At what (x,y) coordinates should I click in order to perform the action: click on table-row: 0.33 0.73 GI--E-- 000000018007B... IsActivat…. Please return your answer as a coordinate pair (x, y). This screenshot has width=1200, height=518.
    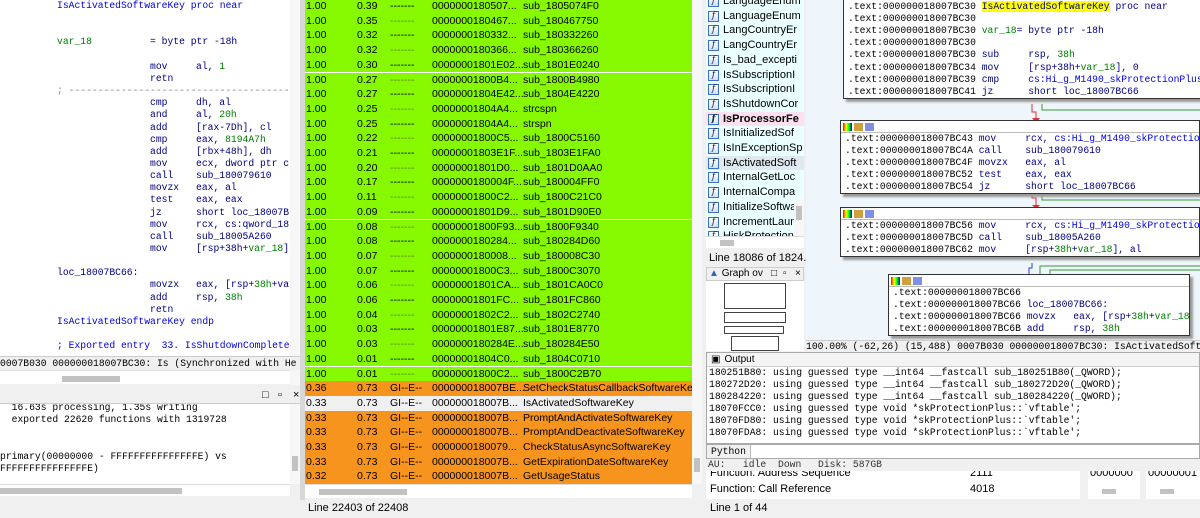
    Looking at the image, I should click on (498, 403).